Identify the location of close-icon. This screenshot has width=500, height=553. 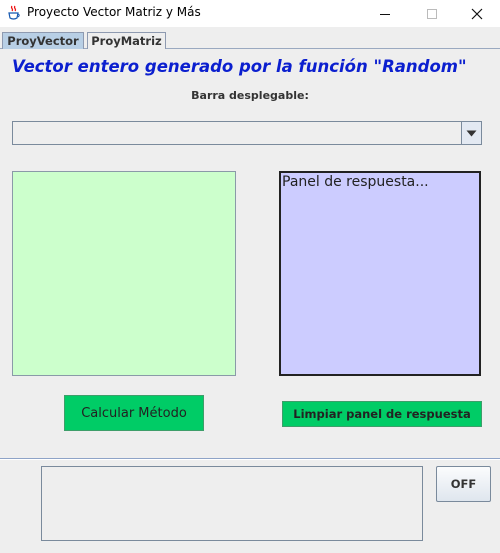
(477, 13).